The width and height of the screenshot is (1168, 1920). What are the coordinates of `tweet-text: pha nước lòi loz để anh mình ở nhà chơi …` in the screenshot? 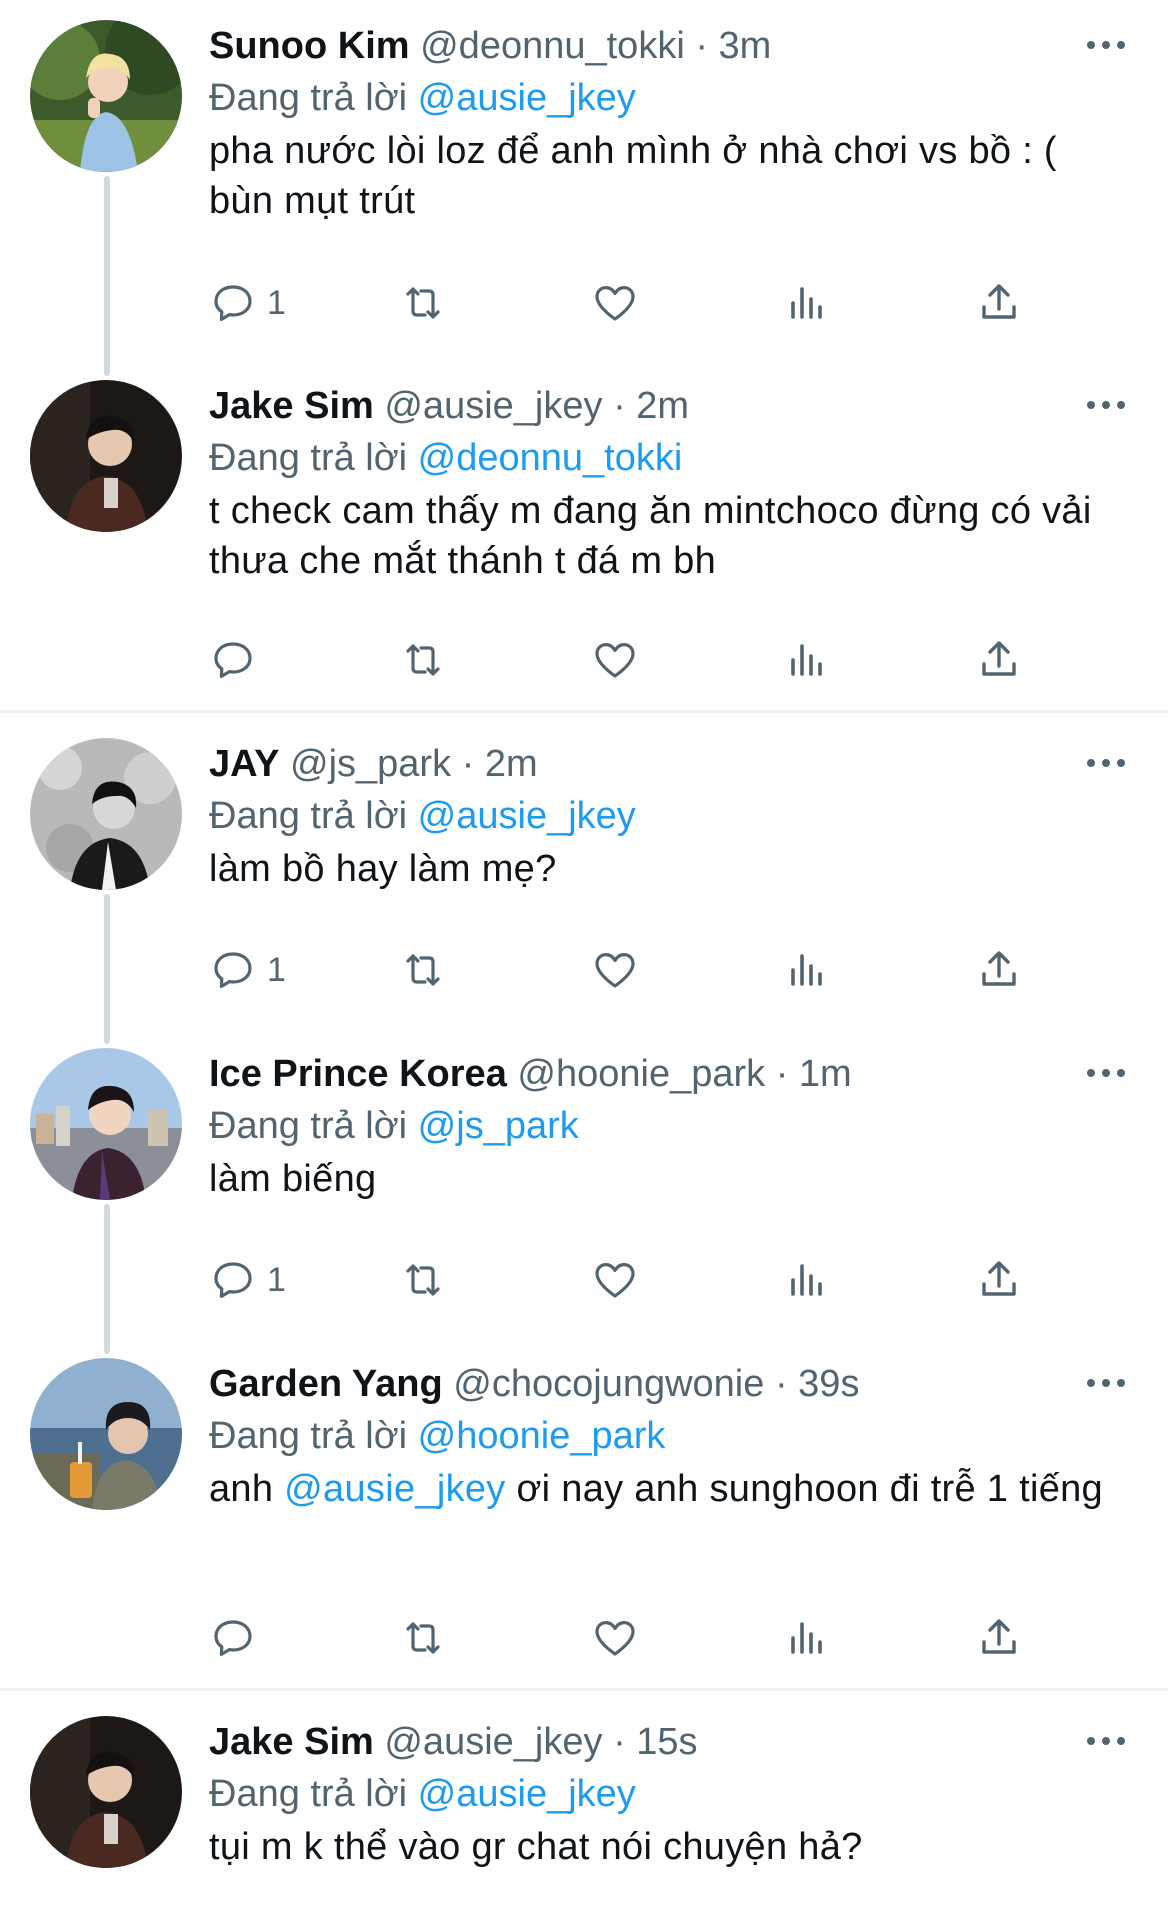 It's located at (633, 176).